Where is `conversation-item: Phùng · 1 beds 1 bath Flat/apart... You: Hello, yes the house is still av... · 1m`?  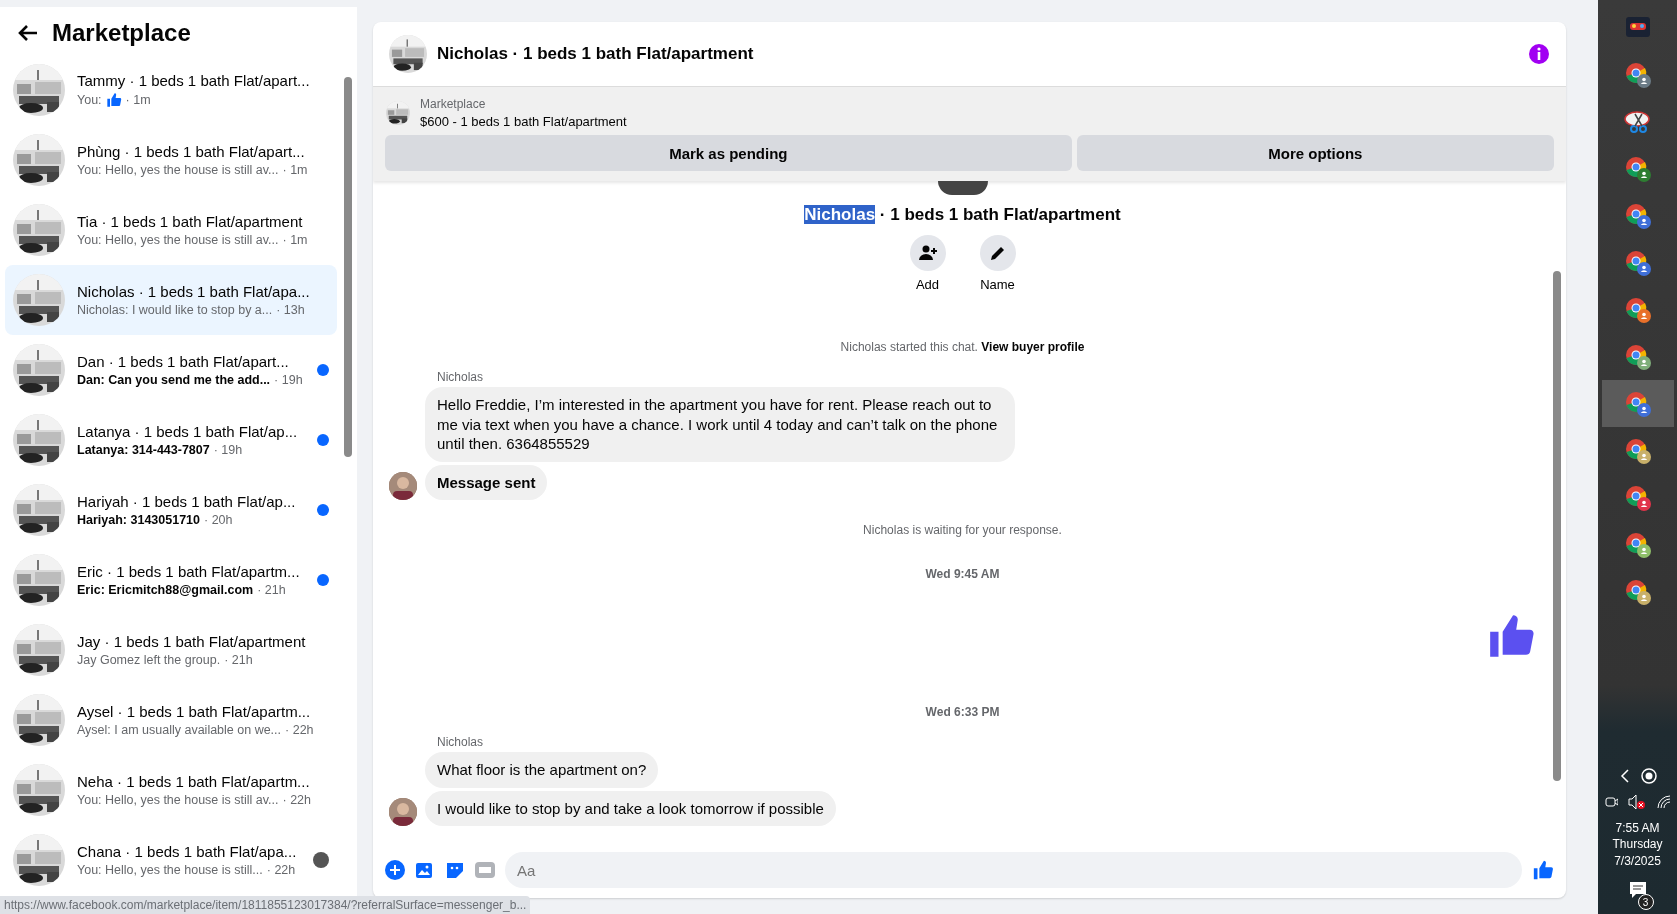
conversation-item: Phùng · 1 beds 1 bath Flat/apart... You: Hello, yes the house is still av... · 1m is located at coordinates (171, 160).